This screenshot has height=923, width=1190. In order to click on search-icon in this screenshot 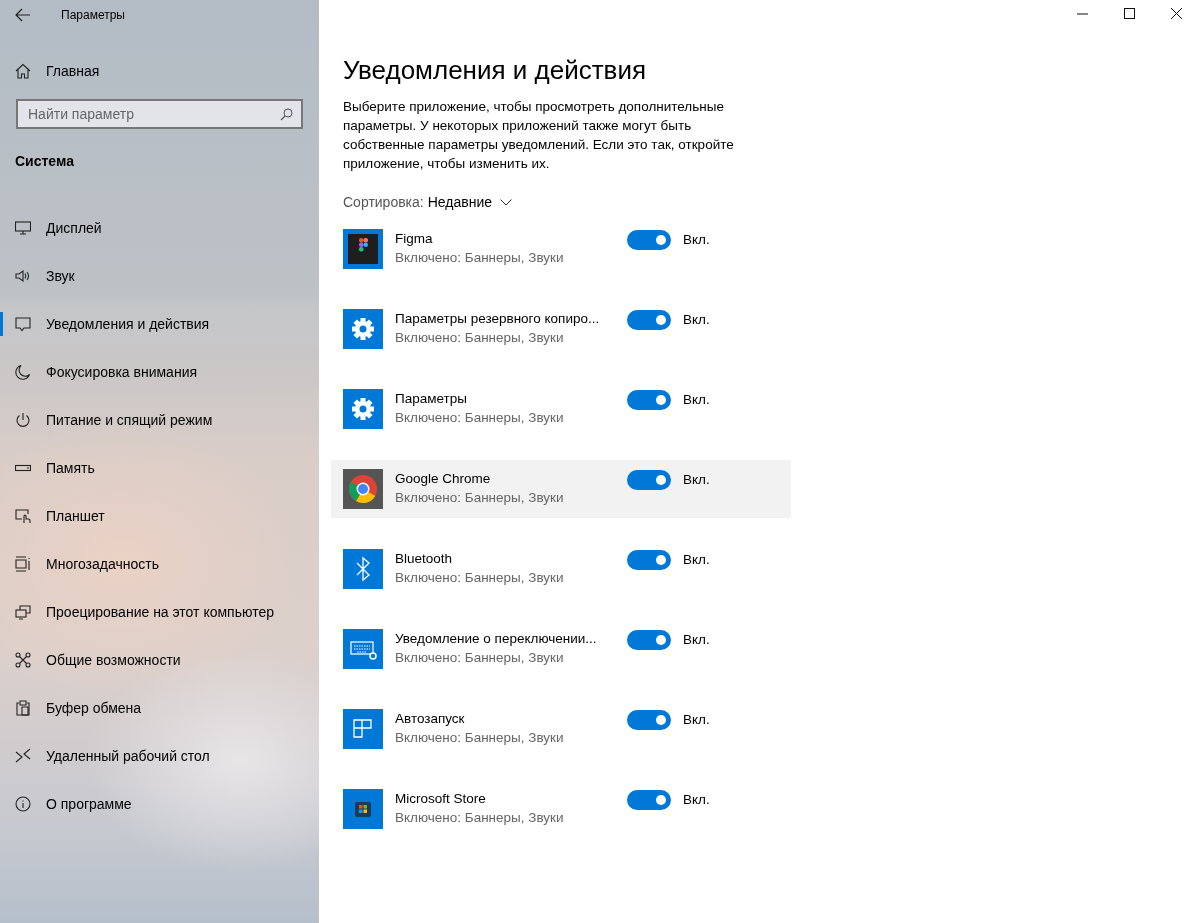, I will do `click(286, 114)`.